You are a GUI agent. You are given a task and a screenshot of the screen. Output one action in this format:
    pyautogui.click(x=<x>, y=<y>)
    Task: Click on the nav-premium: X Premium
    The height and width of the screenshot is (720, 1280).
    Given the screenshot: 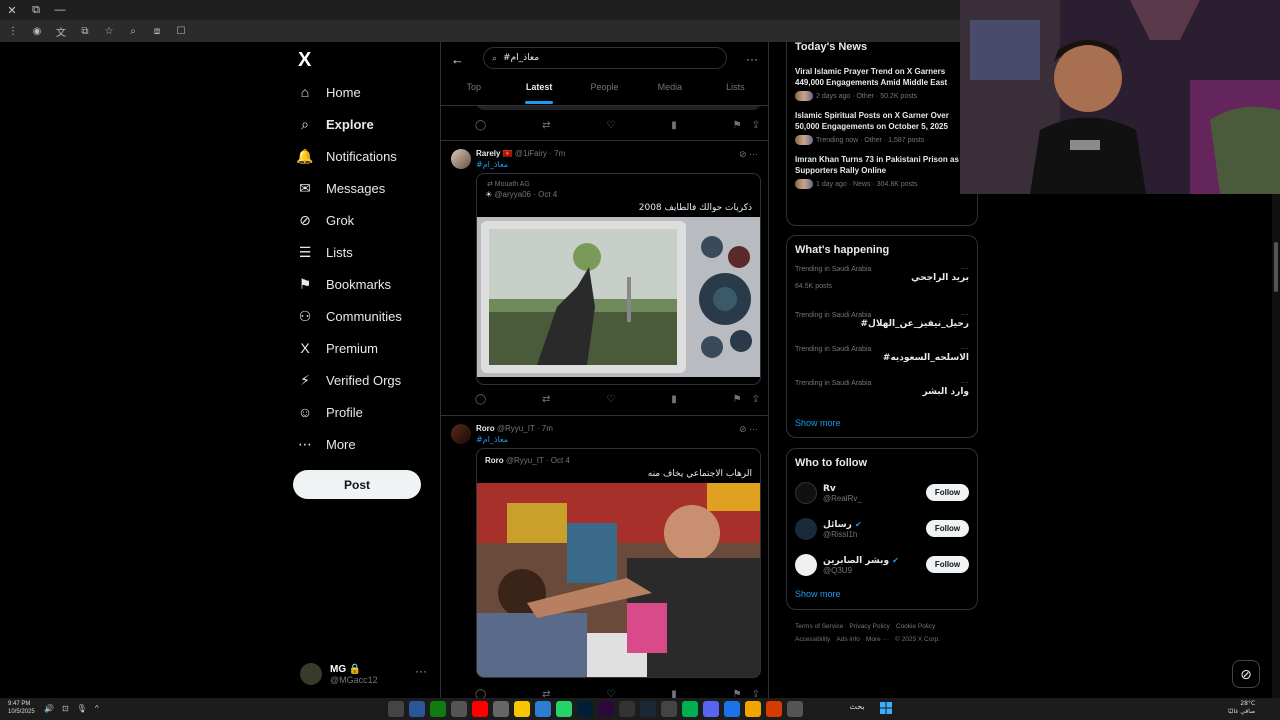 What is the action you would take?
    pyautogui.click(x=366, y=348)
    